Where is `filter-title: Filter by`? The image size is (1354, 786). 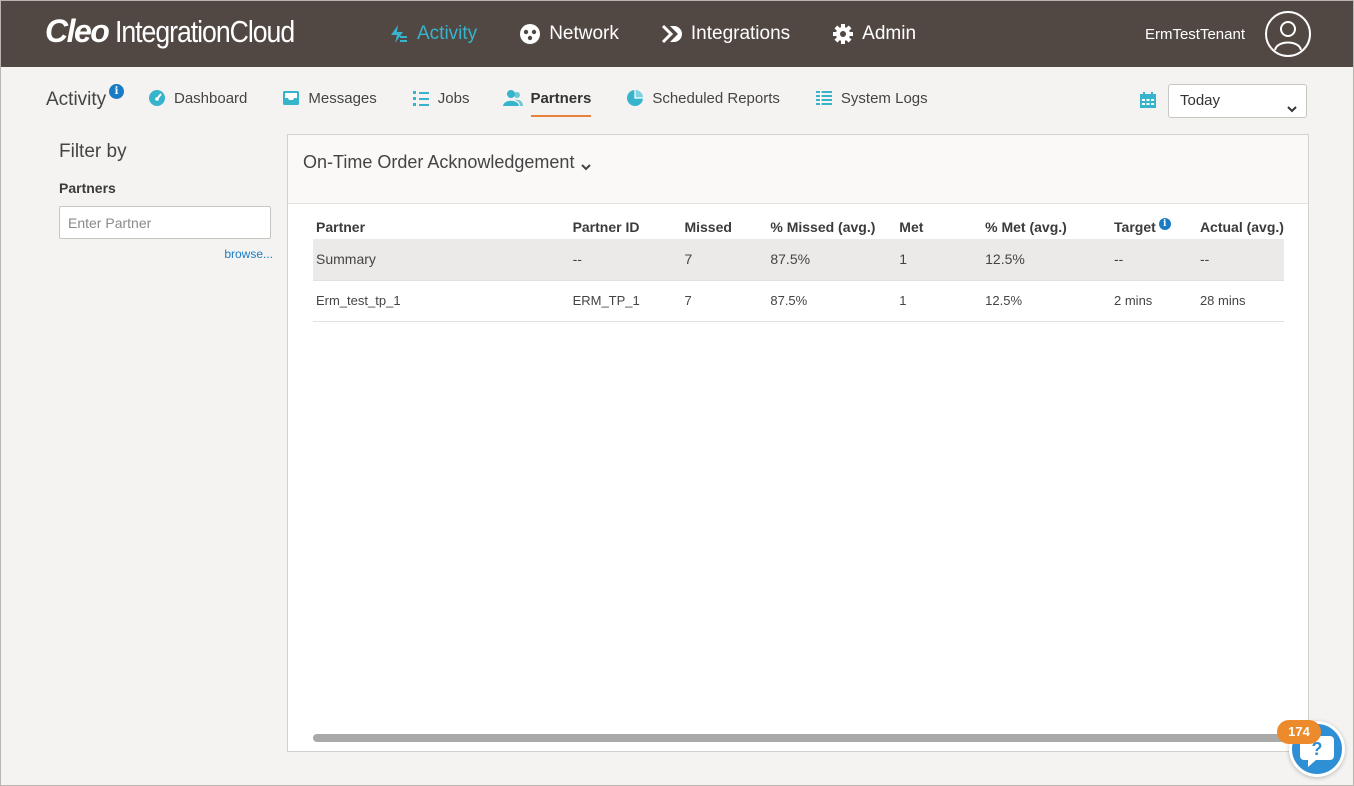
filter-title: Filter by is located at coordinates (93, 151).